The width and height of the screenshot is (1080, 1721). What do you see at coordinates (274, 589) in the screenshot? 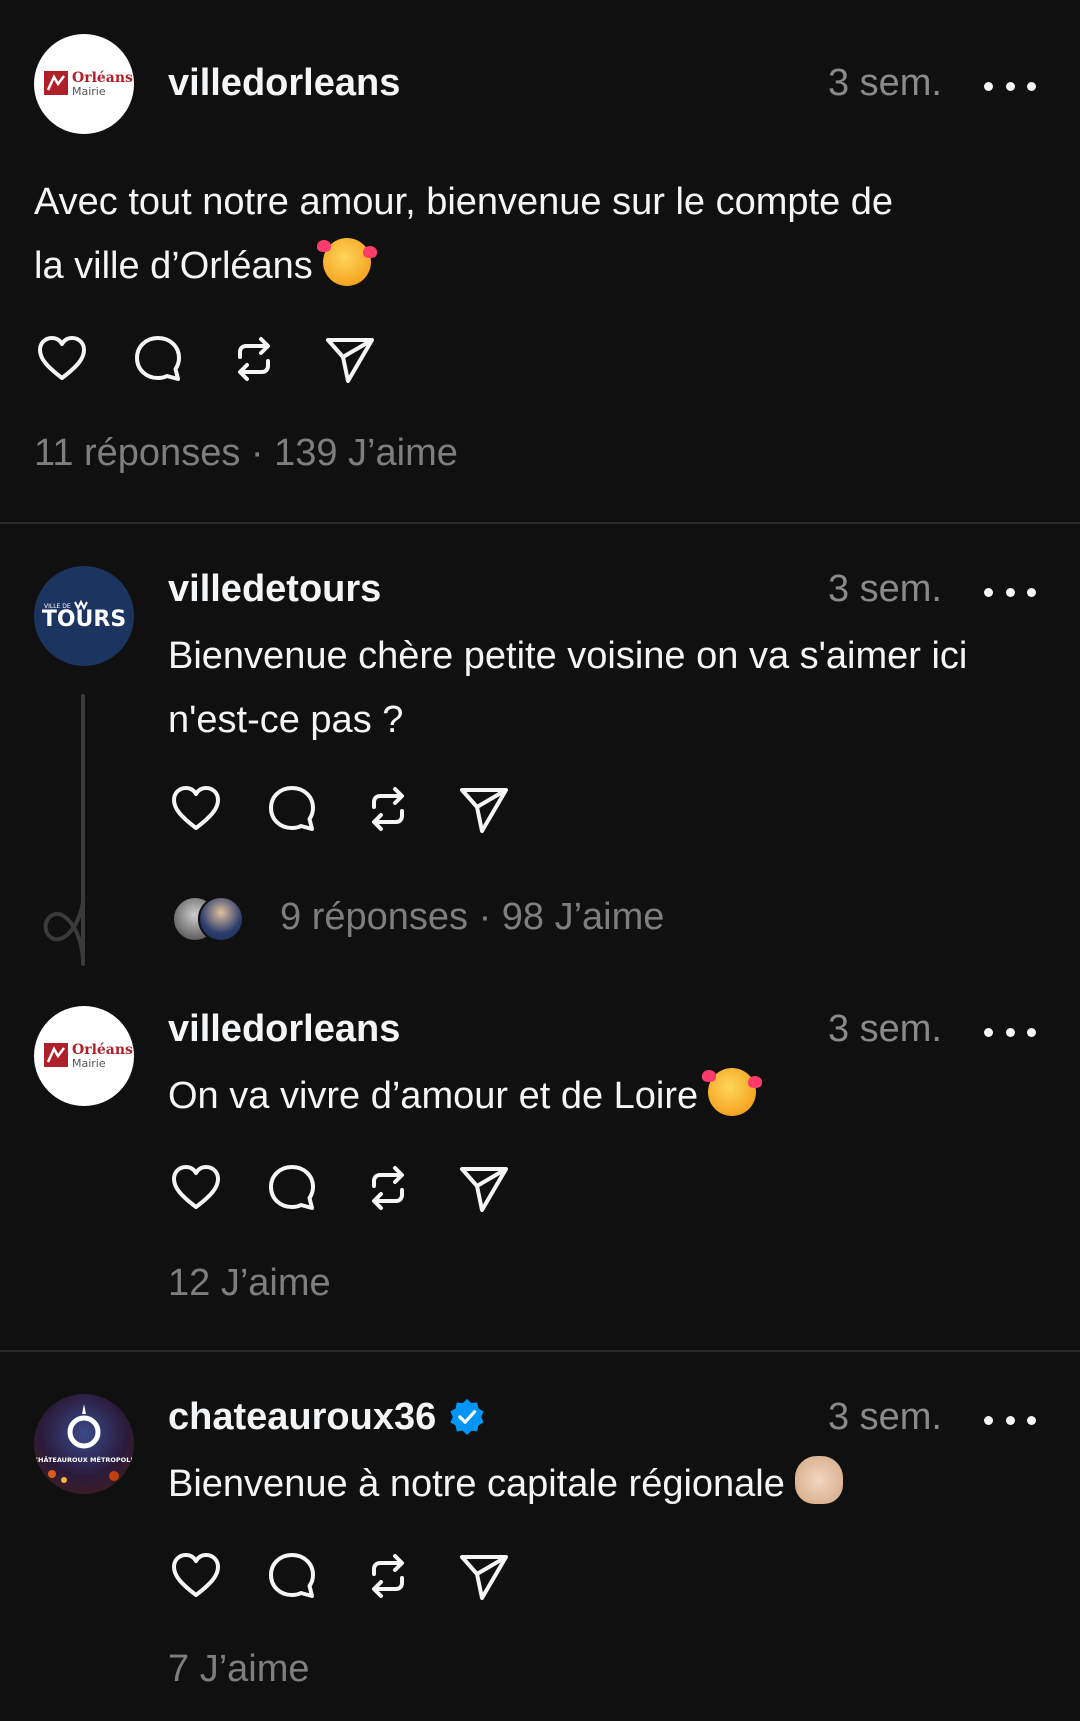
I see `username: villedetours` at bounding box center [274, 589].